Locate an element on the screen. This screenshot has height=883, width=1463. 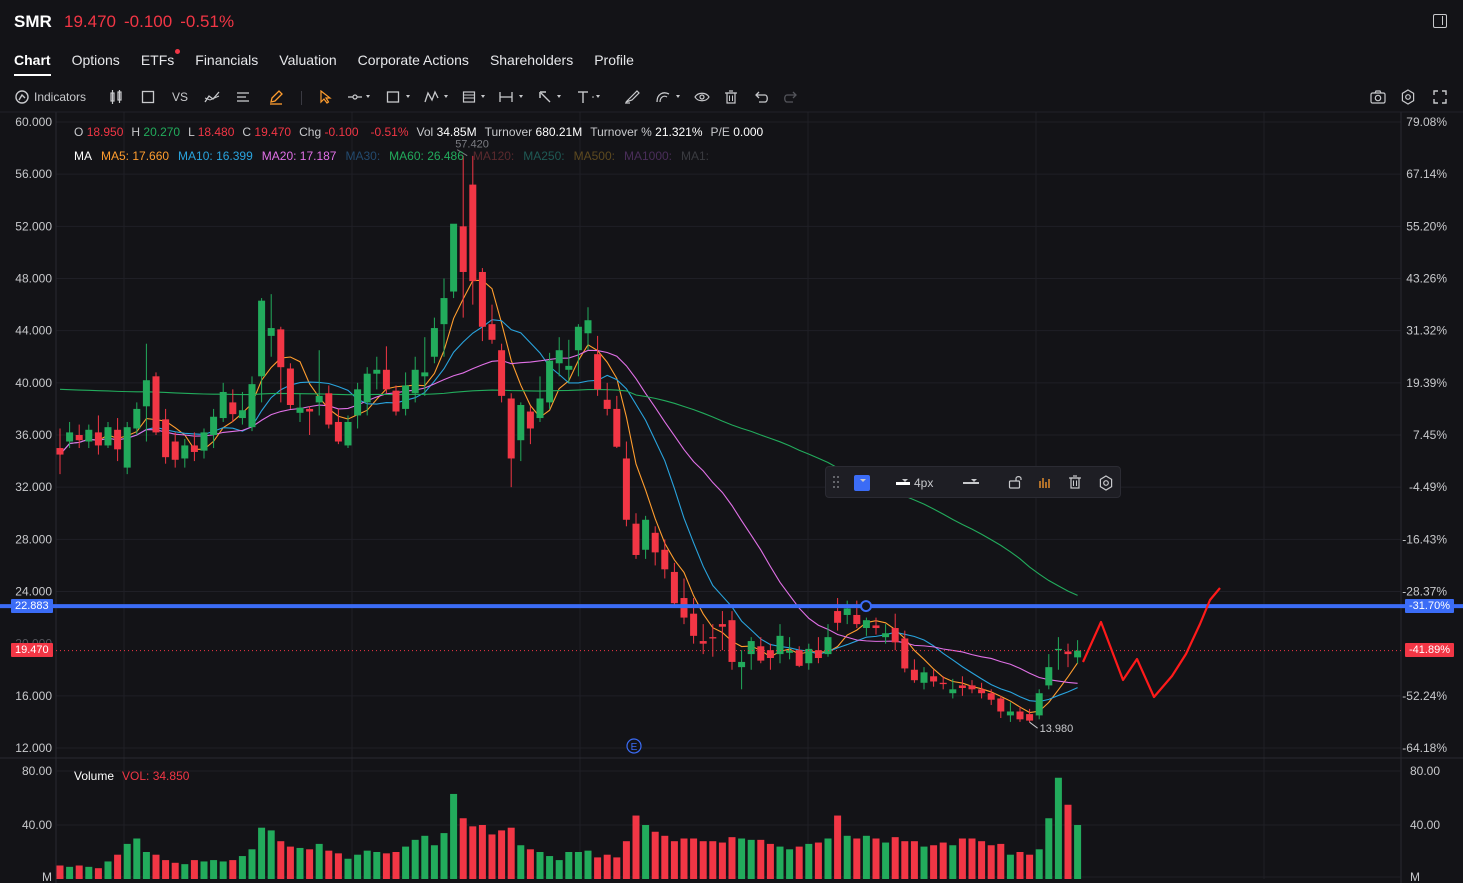
volume-axis-right-label: M is located at coordinates (1415, 876).